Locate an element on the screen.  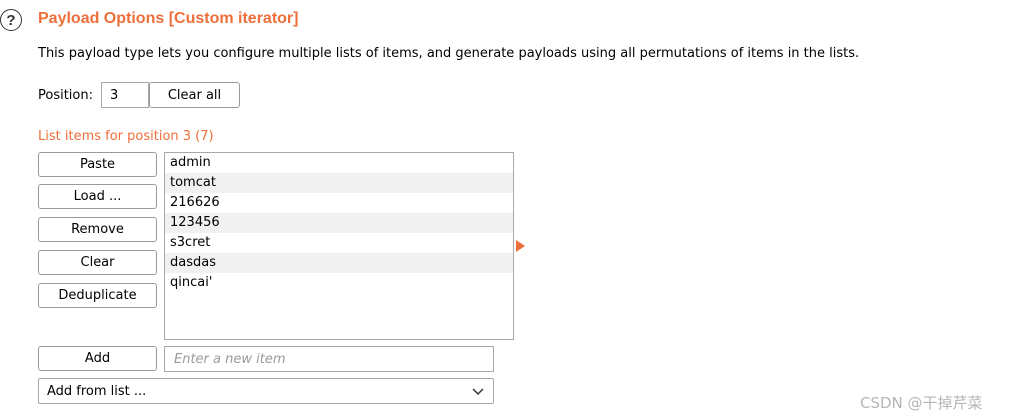
list-item: 123456 is located at coordinates (339, 223).